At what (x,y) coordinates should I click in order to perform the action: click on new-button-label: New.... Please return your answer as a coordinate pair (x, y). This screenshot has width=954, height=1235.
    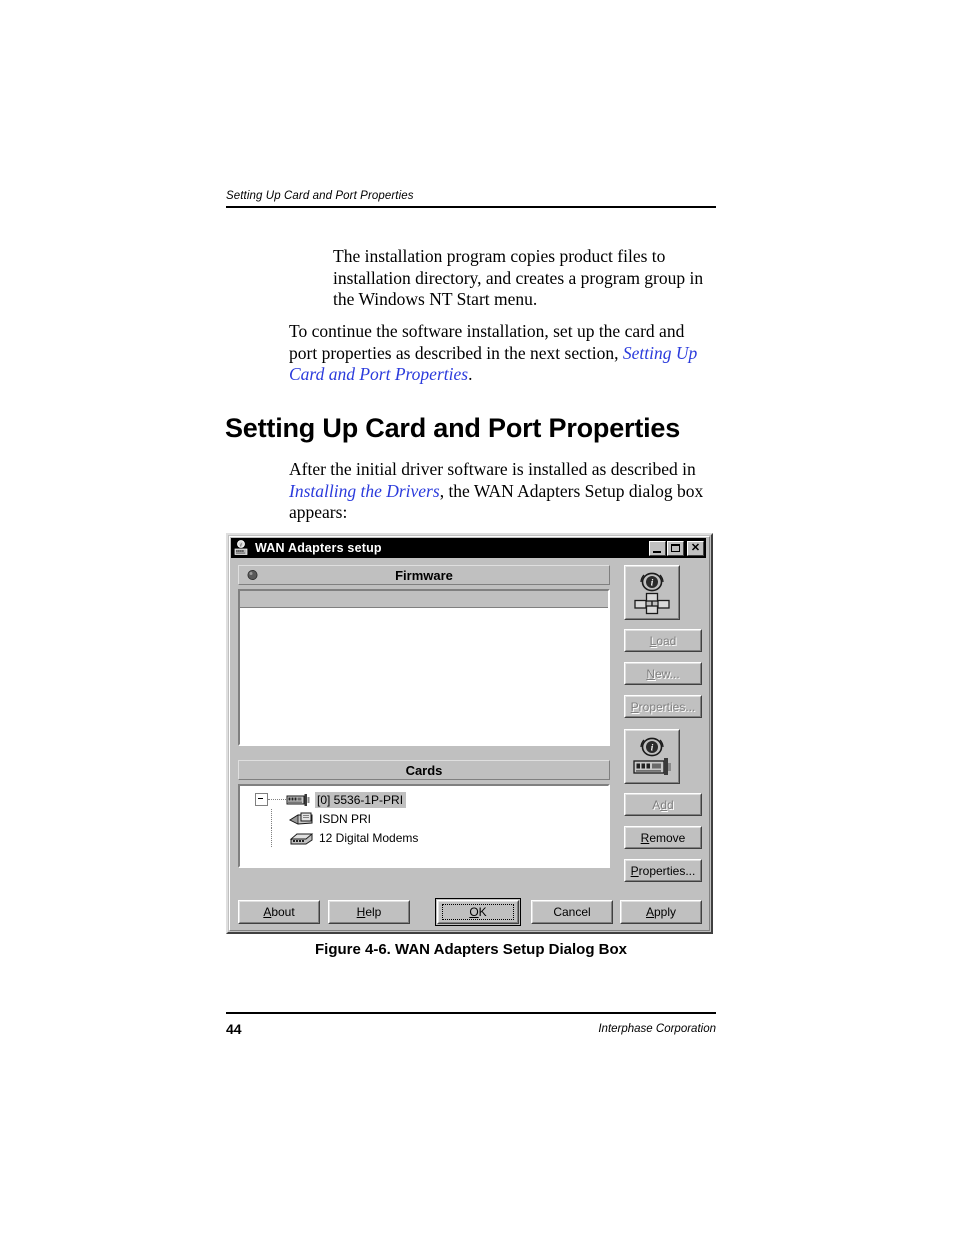
    Looking at the image, I should click on (663, 673).